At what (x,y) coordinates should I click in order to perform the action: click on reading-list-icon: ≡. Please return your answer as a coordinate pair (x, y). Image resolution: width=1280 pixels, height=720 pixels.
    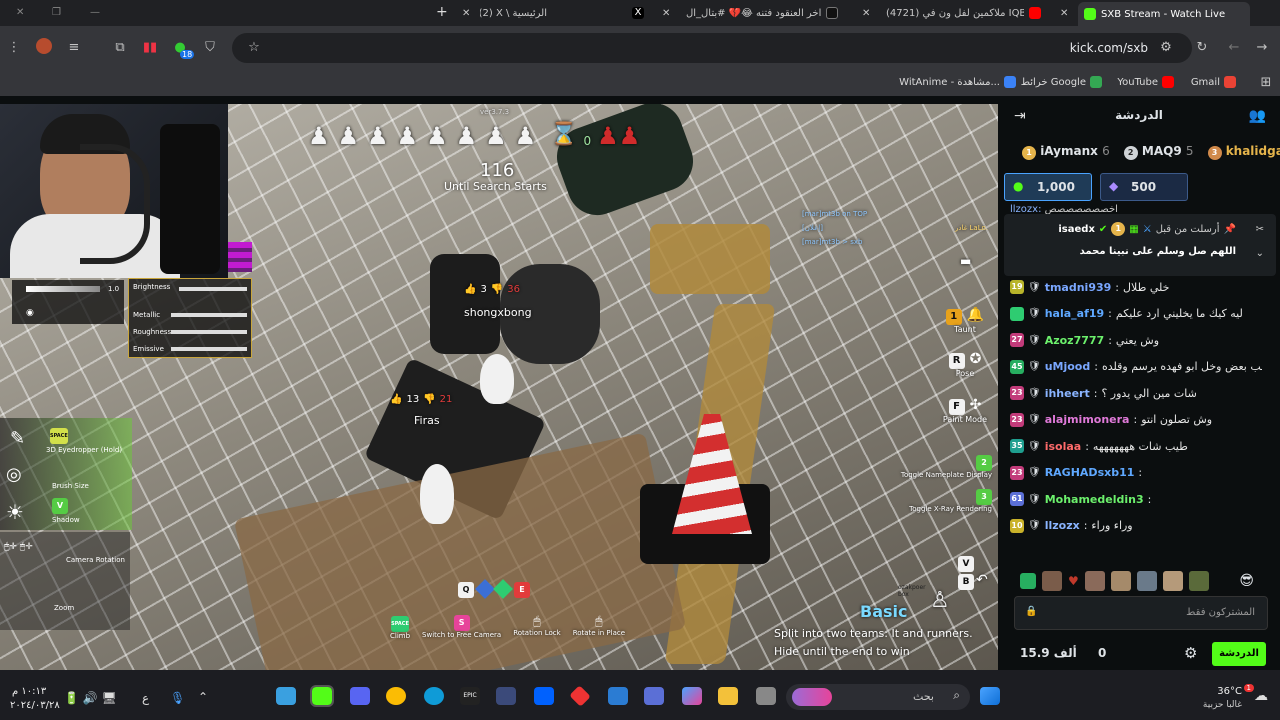
    Looking at the image, I should click on (74, 48).